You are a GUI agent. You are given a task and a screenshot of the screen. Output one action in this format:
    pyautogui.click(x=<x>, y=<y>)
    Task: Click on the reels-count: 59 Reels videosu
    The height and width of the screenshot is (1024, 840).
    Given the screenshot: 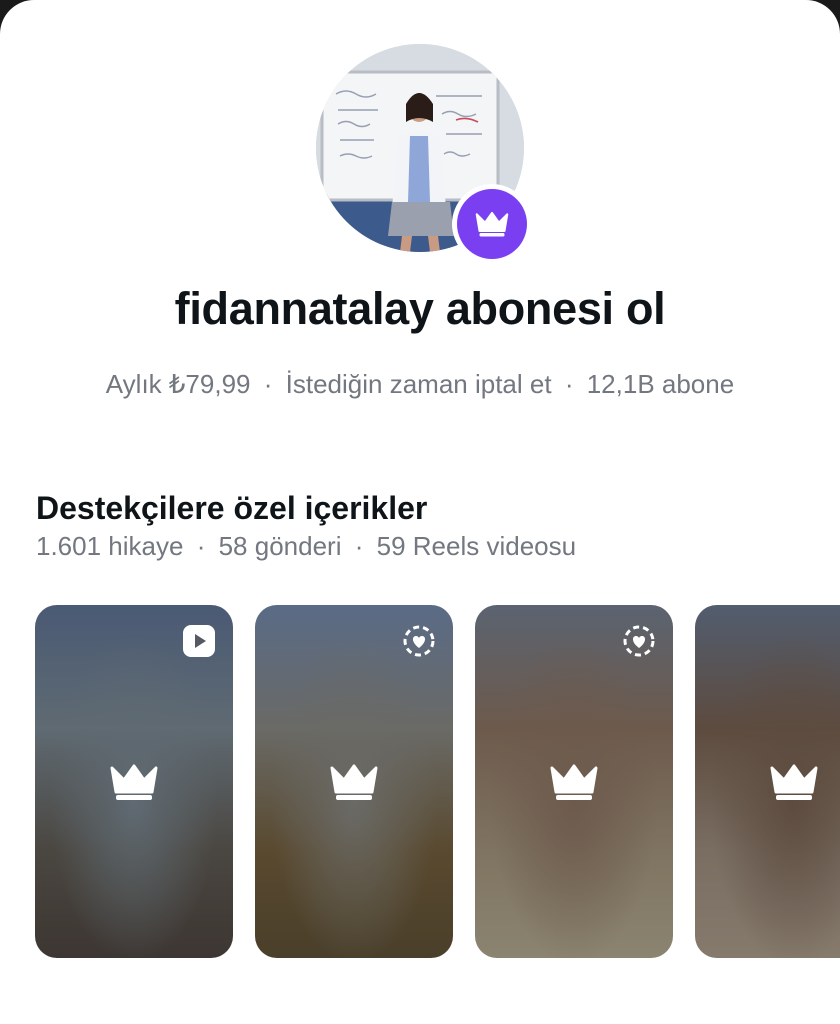 What is the action you would take?
    pyautogui.click(x=476, y=546)
    